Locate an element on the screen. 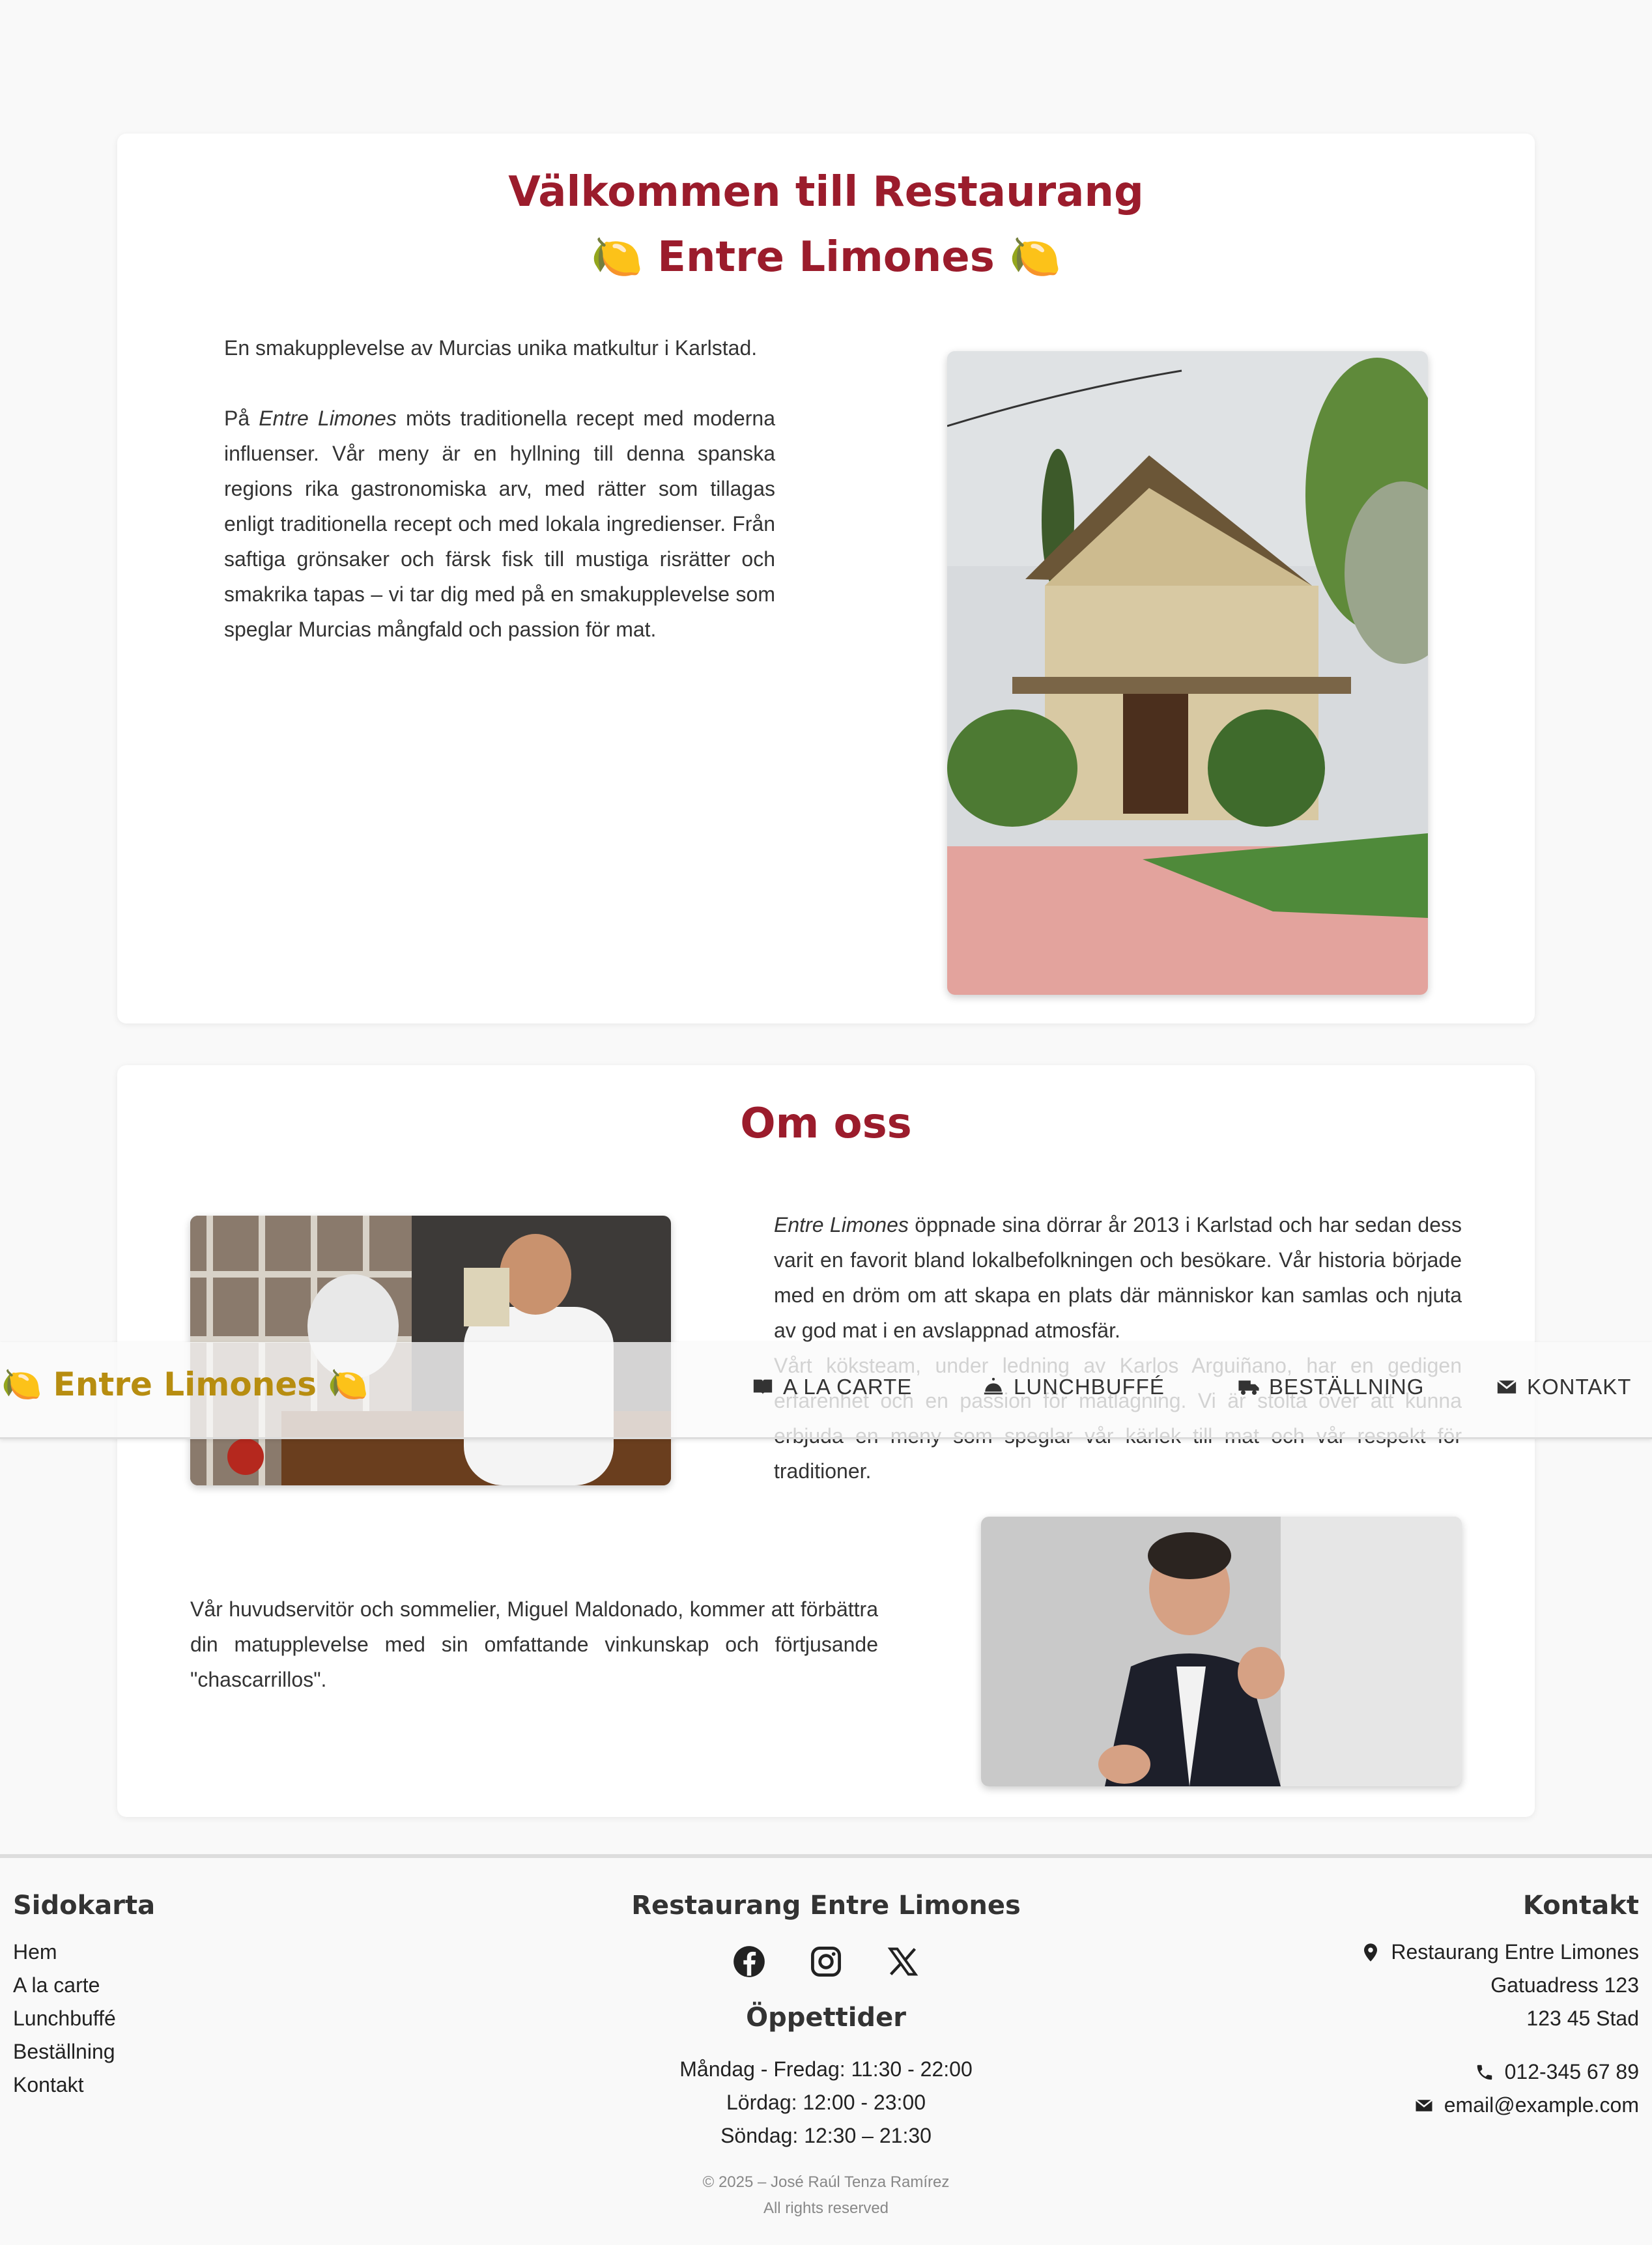  phone-number: 012-345 67 89 is located at coordinates (1571, 2071).